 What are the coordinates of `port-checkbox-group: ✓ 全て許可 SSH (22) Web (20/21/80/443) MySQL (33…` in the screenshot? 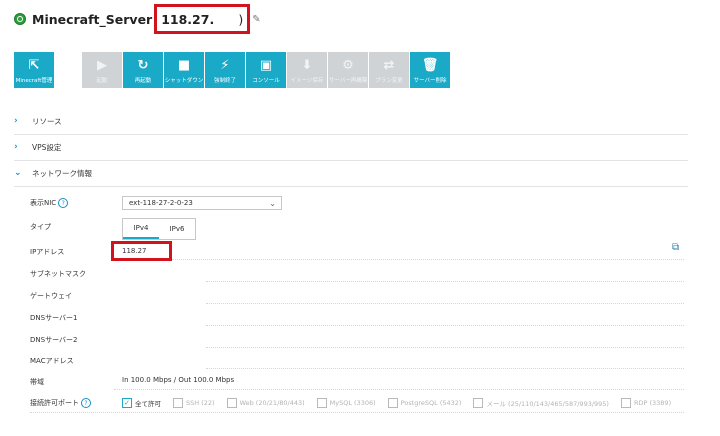 It's located at (402, 403).